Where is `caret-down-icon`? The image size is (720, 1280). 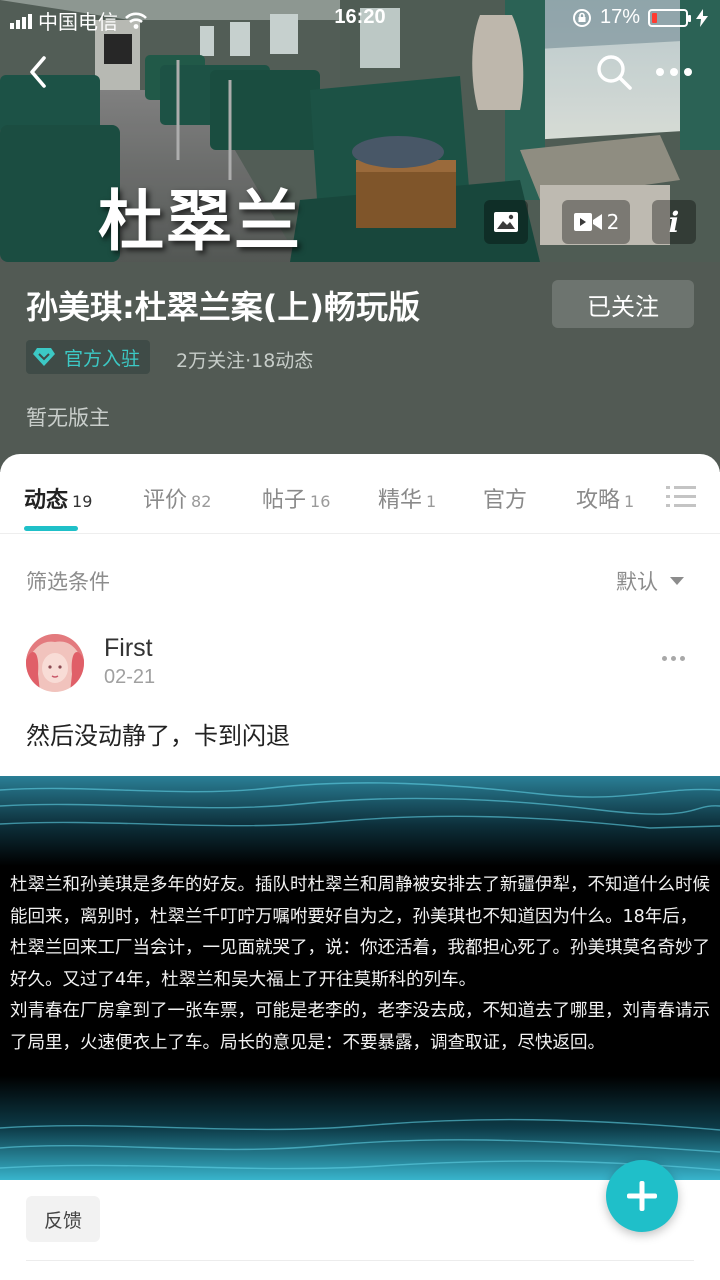
caret-down-icon is located at coordinates (677, 581).